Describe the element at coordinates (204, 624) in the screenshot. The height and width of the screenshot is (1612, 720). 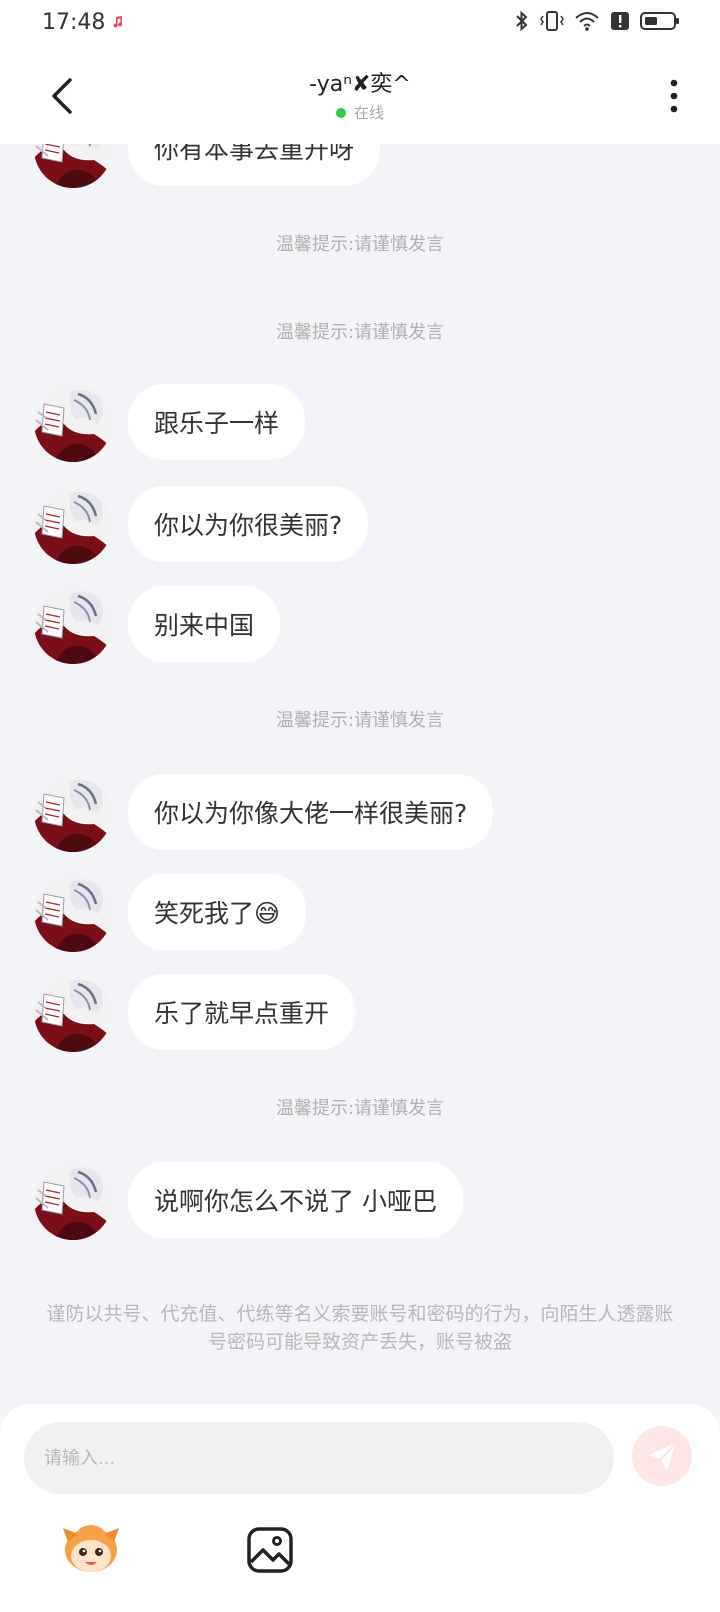
I see `message-bubble: 别来中国` at that location.